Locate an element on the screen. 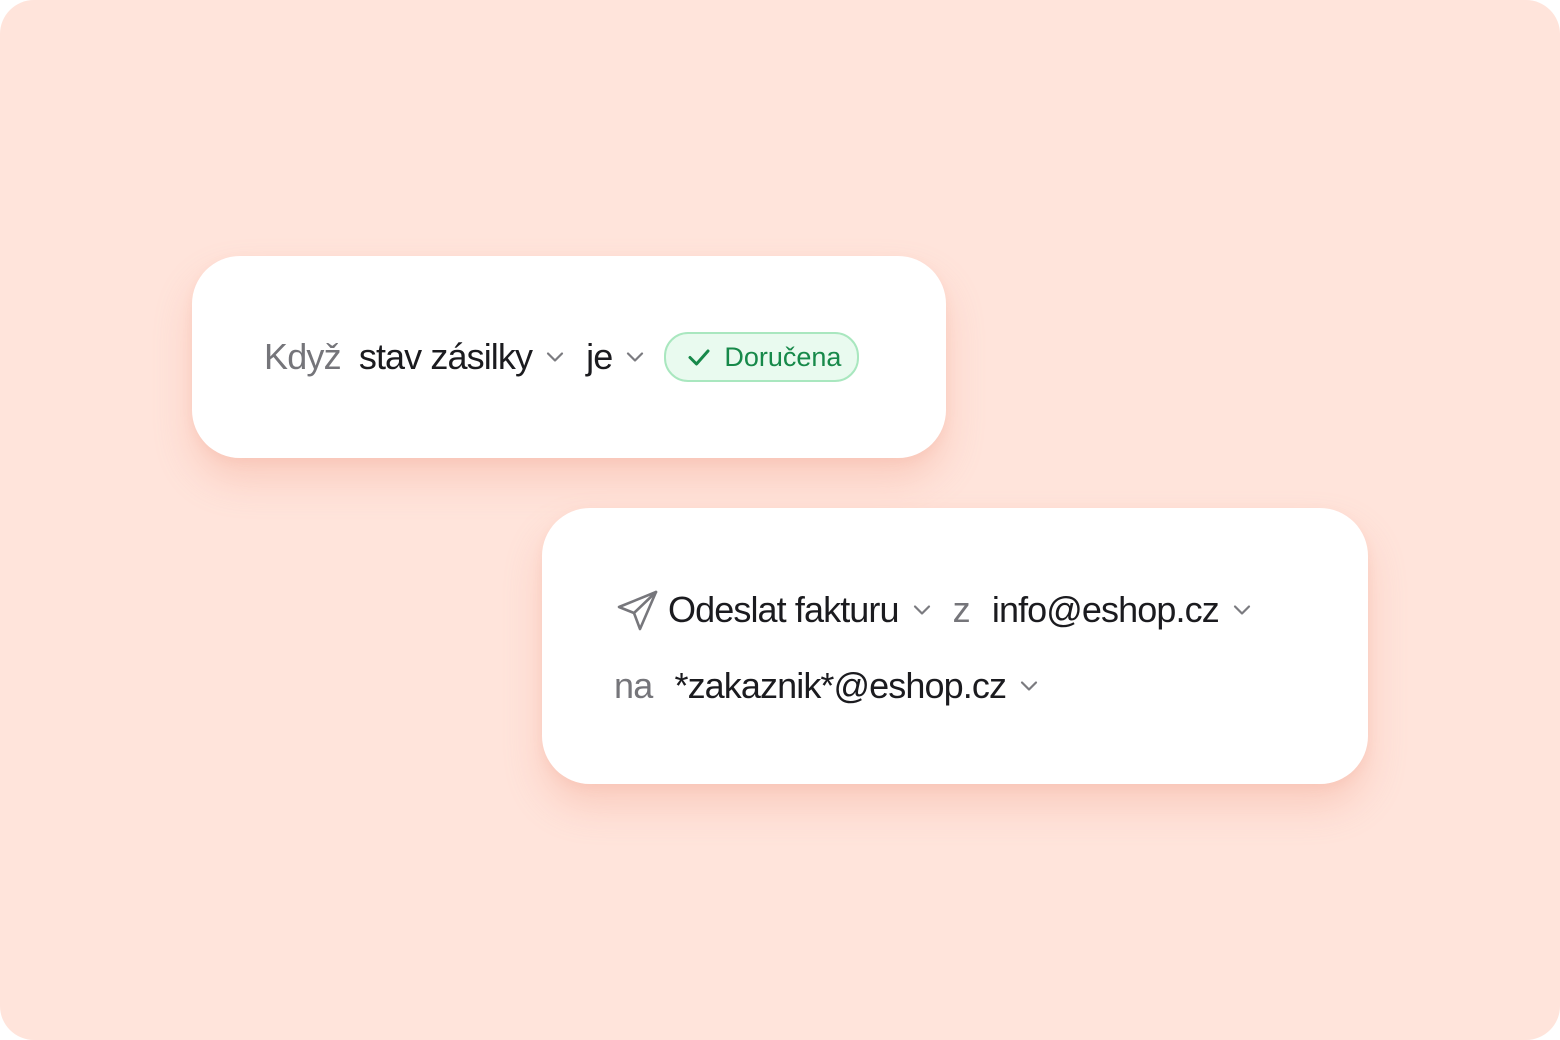 Image resolution: width=1560 pixels, height=1040 pixels. field-dropdown: stav zásilky is located at coordinates (461, 357).